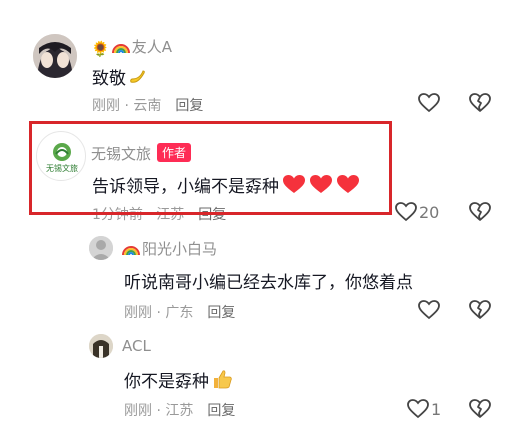  Describe the element at coordinates (151, 47) in the screenshot. I see `author-name: 友人A` at that location.